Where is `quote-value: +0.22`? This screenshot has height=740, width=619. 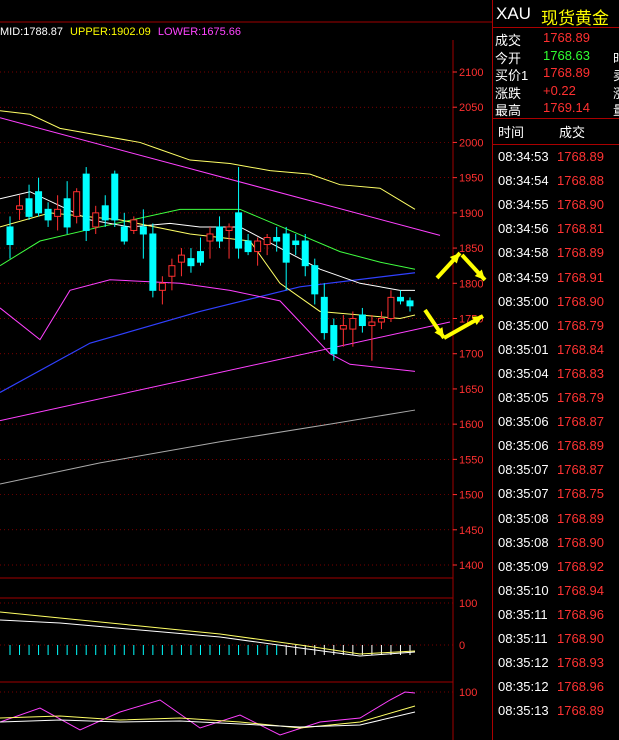
quote-value: +0.22 is located at coordinates (559, 90).